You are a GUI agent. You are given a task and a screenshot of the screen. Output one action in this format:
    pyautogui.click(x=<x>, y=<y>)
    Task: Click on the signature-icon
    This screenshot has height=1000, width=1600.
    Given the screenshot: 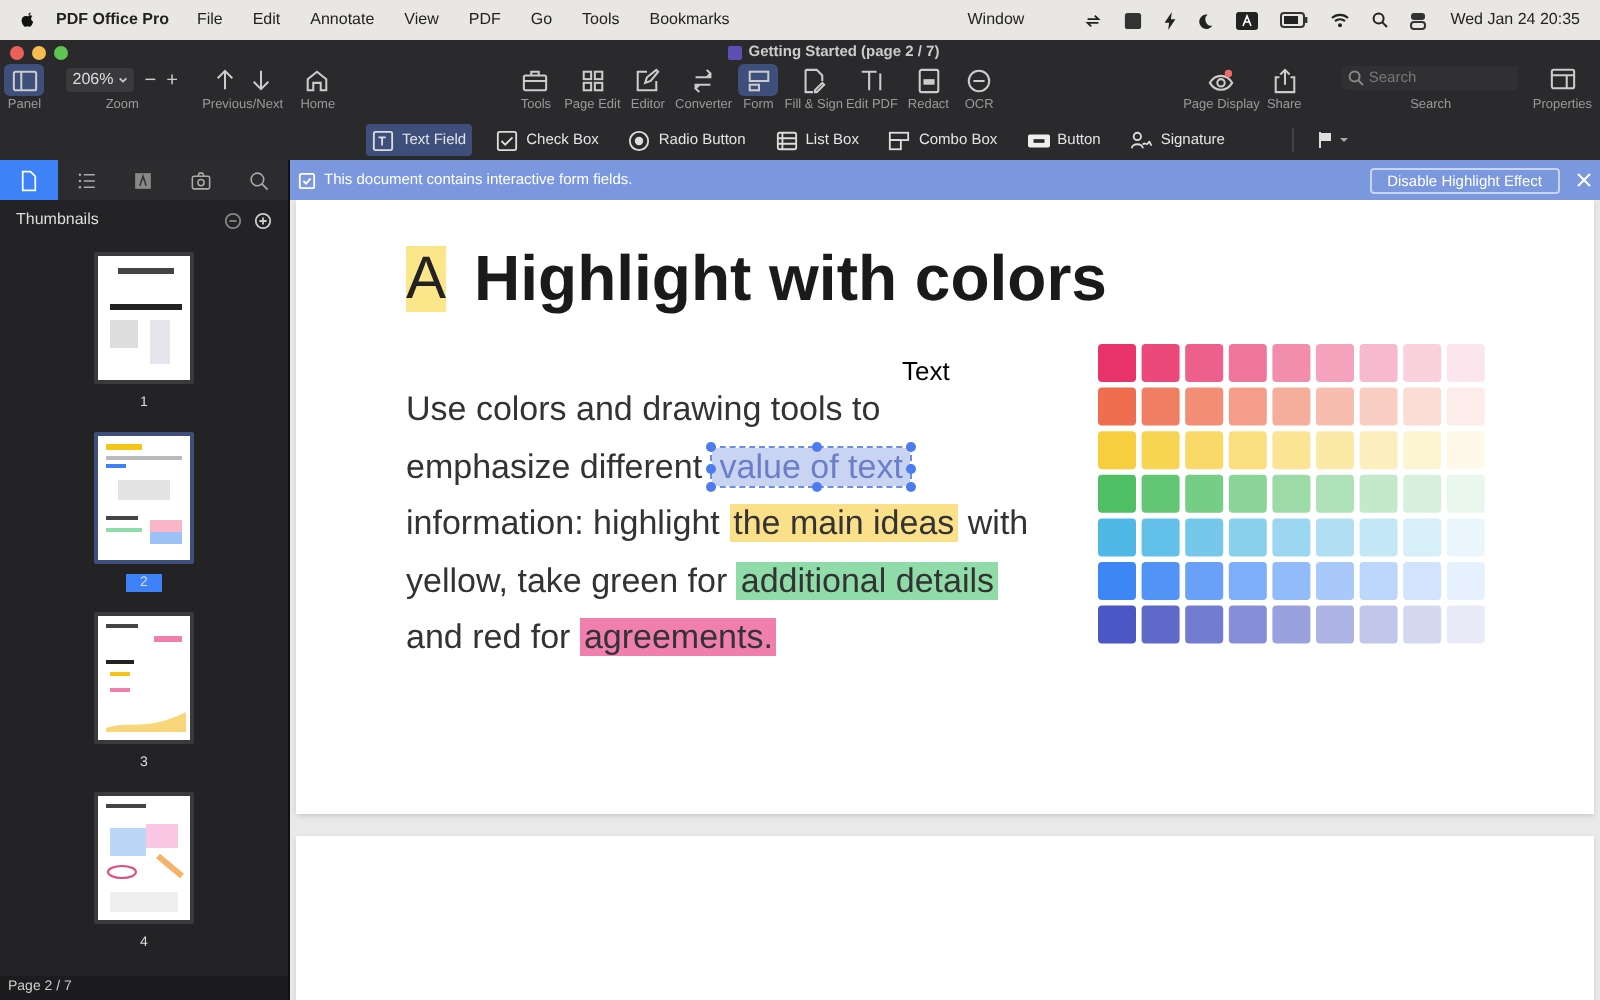 What is the action you would take?
    pyautogui.click(x=1141, y=140)
    